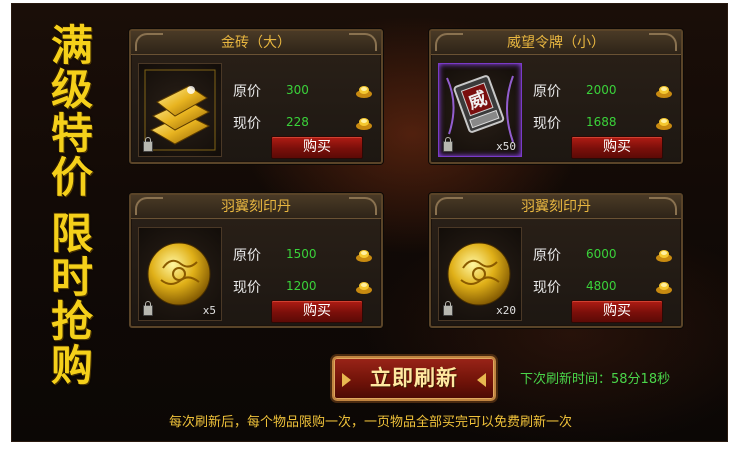 Image resolution: width=739 pixels, height=450 pixels. What do you see at coordinates (601, 90) in the screenshot?
I see `original-price-value: 2000` at bounding box center [601, 90].